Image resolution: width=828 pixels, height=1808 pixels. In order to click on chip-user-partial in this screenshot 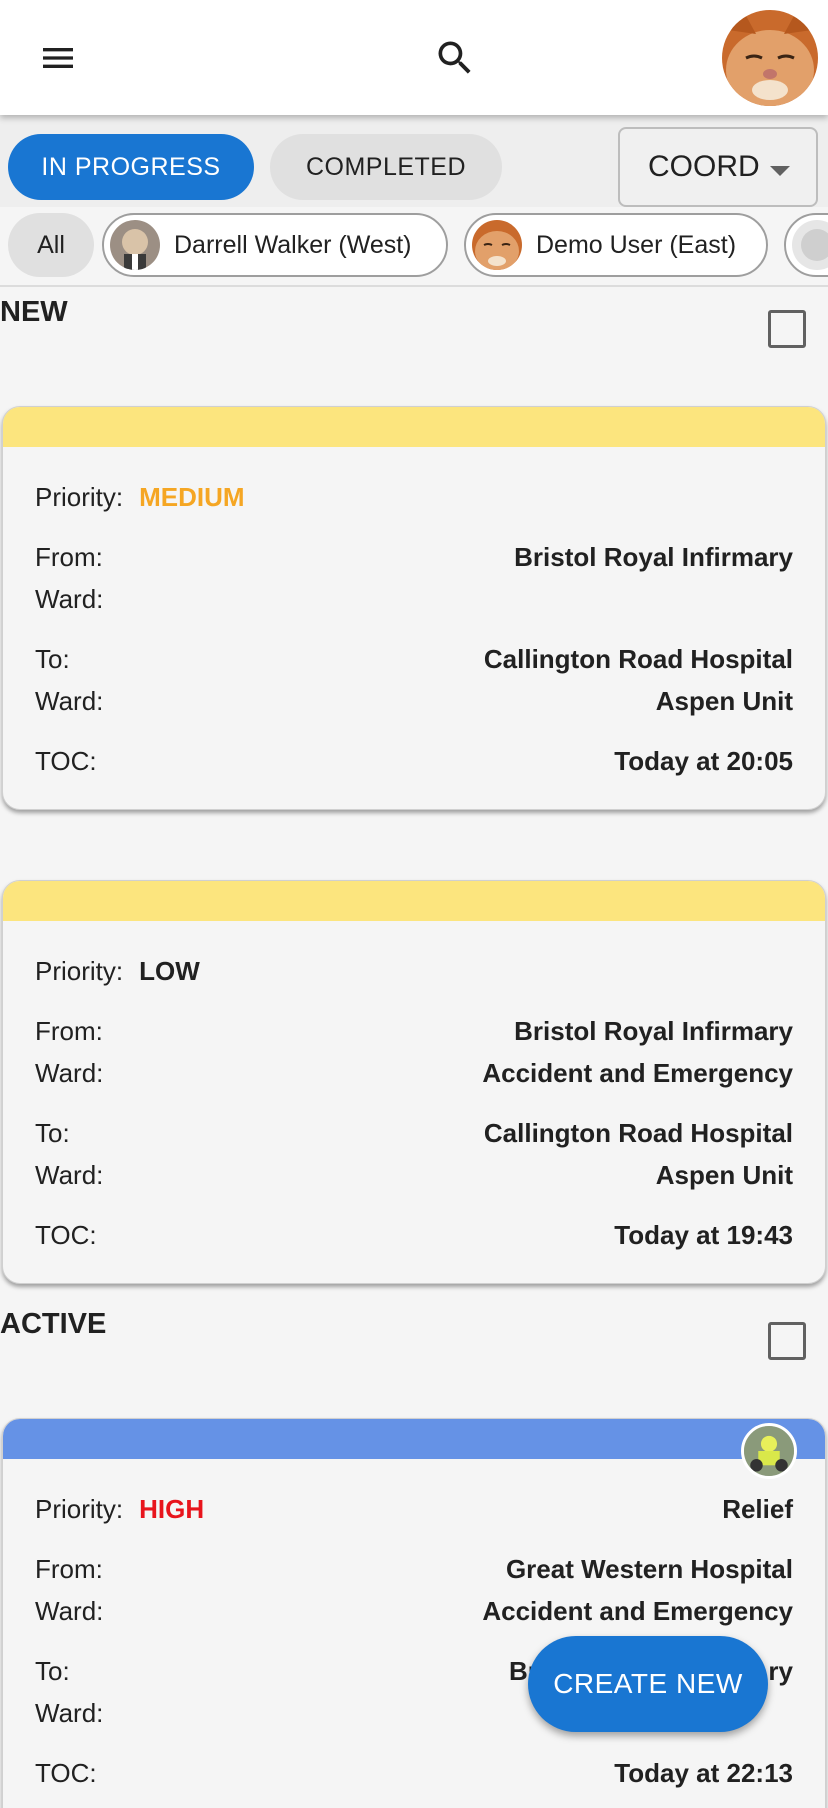, I will do `click(806, 245)`.